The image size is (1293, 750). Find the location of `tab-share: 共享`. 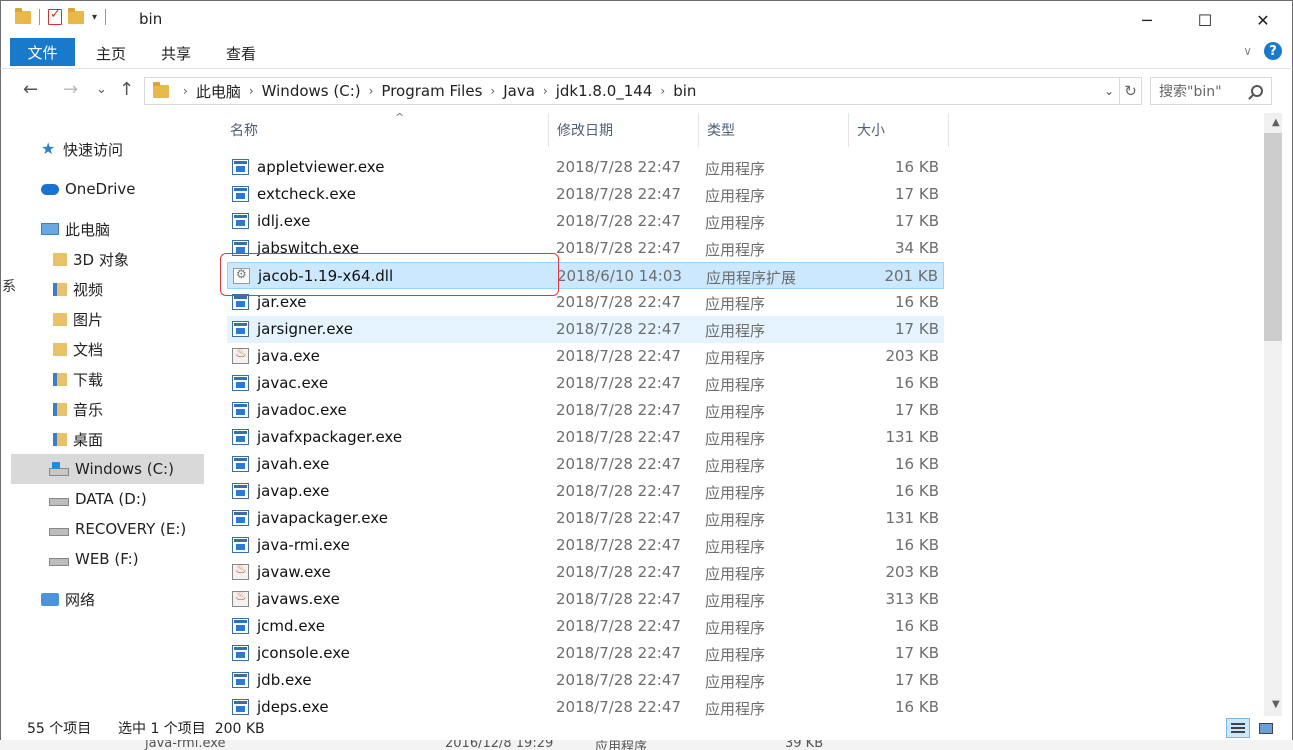

tab-share: 共享 is located at coordinates (176, 53).